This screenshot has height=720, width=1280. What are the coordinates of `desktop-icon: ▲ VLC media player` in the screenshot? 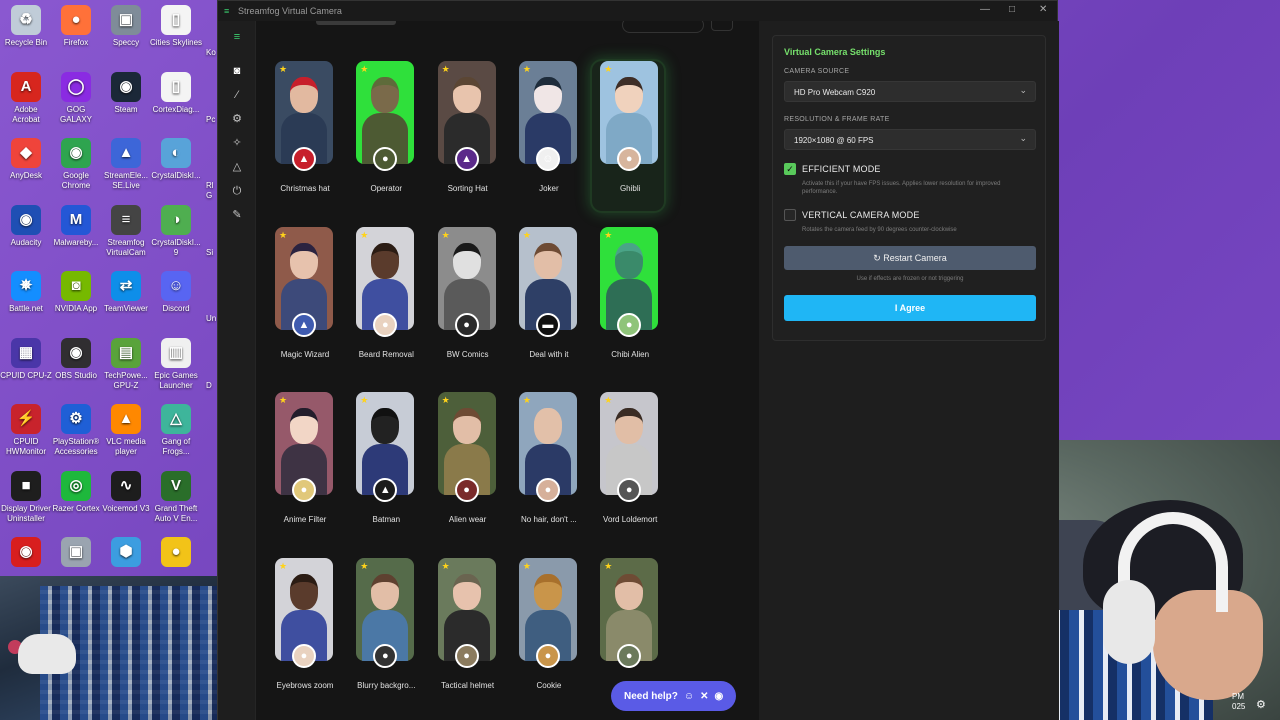 It's located at (126, 430).